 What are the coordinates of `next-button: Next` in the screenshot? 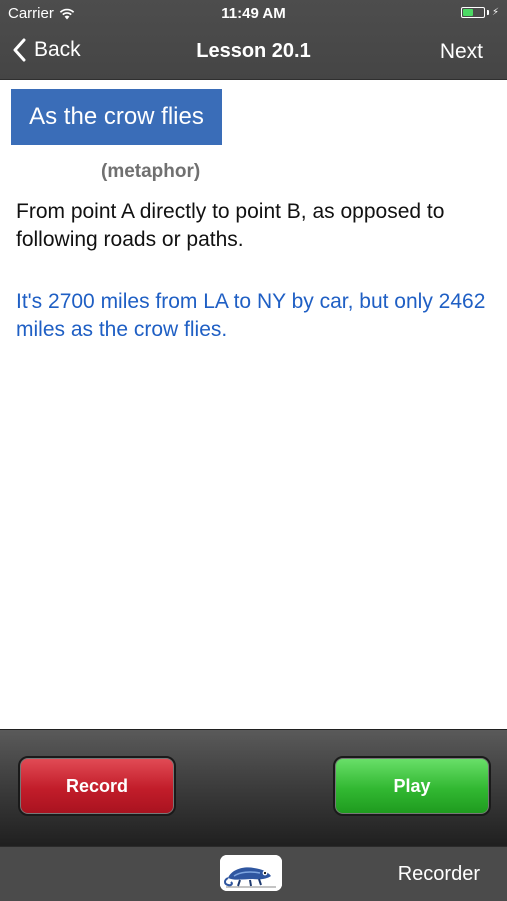 It's located at (461, 52).